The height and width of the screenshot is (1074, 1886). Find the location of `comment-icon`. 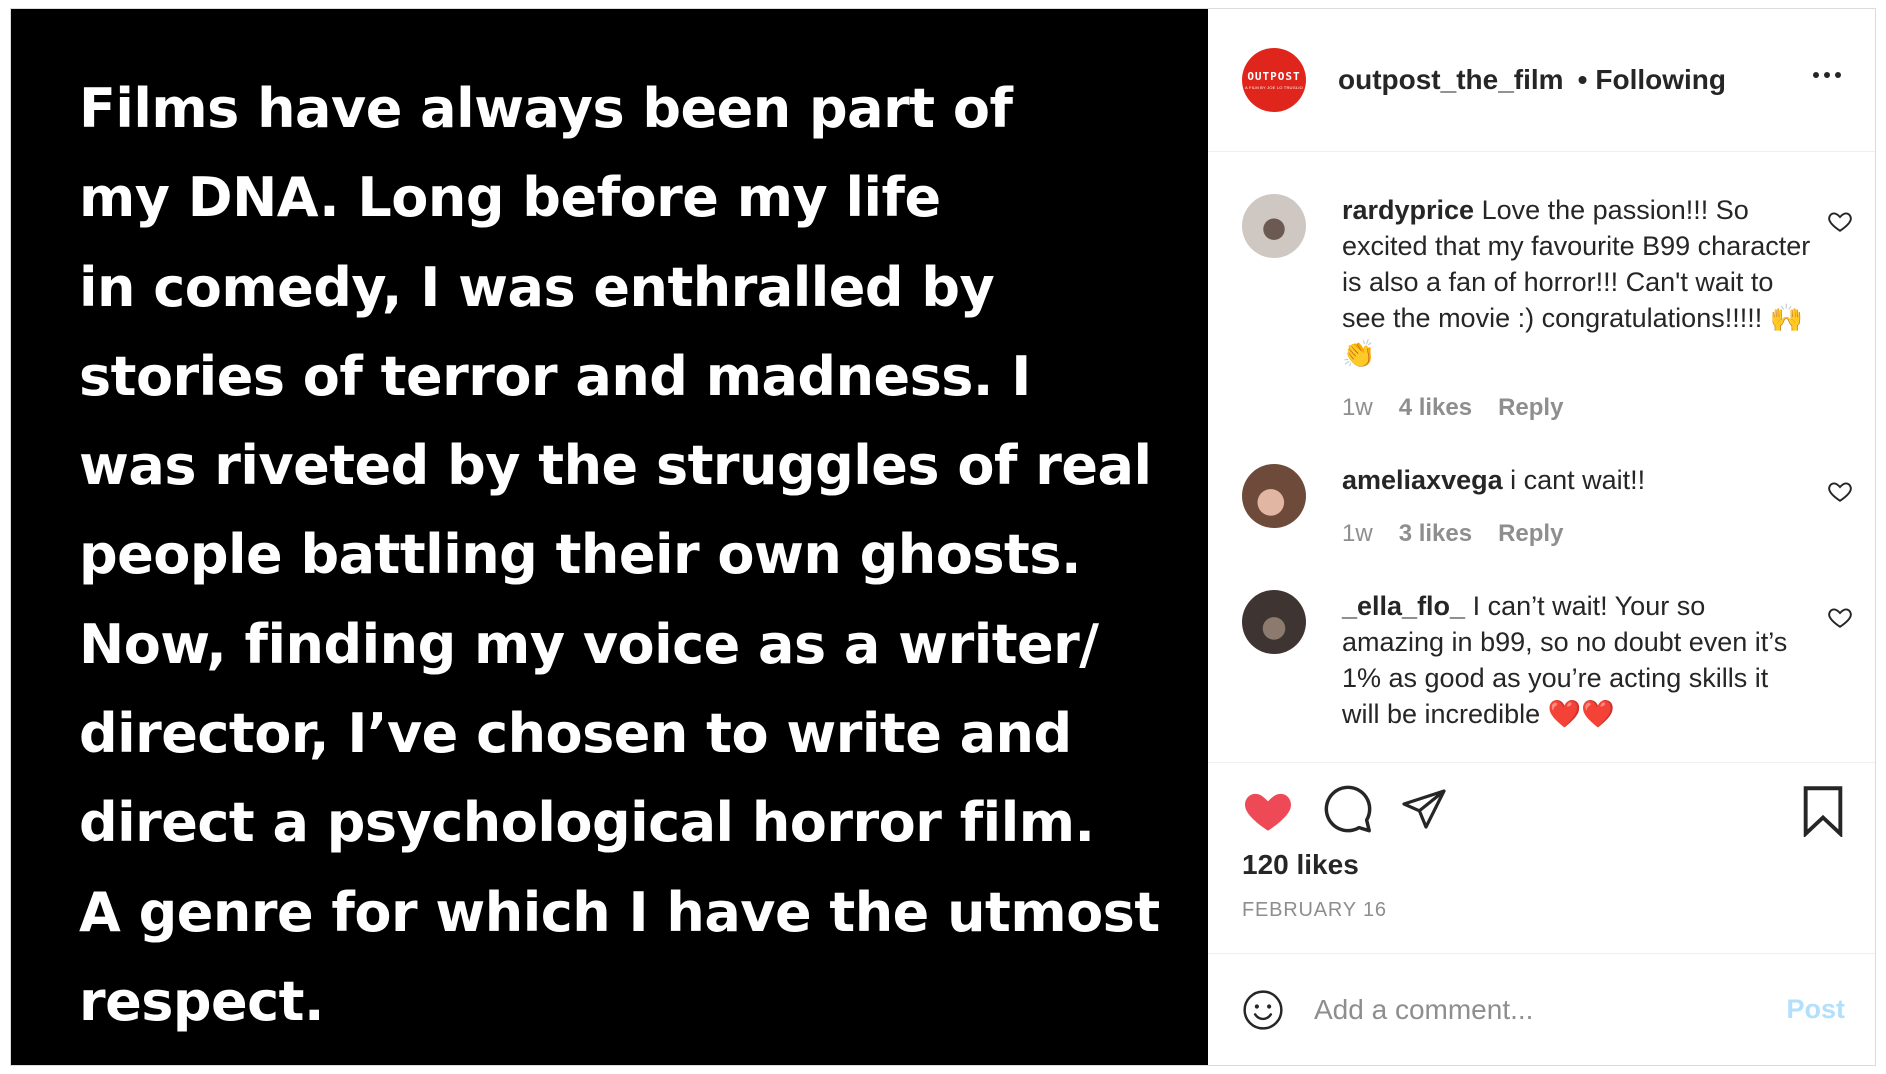

comment-icon is located at coordinates (1348, 809).